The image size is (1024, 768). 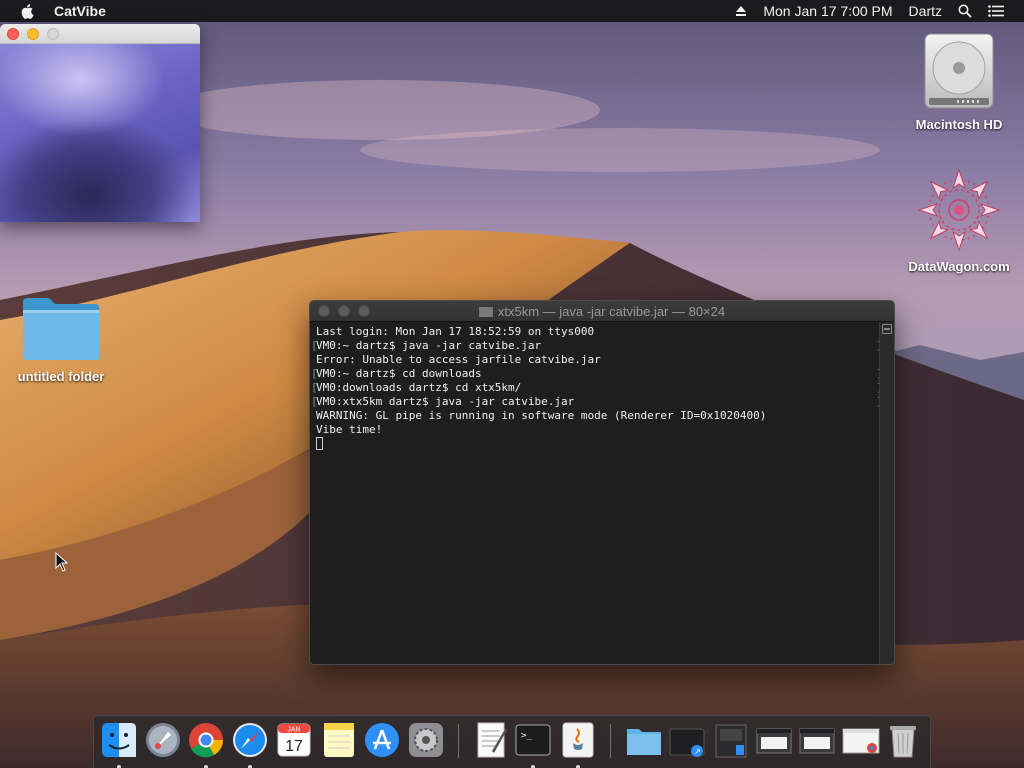 I want to click on chrome-icon, so click(x=206, y=740).